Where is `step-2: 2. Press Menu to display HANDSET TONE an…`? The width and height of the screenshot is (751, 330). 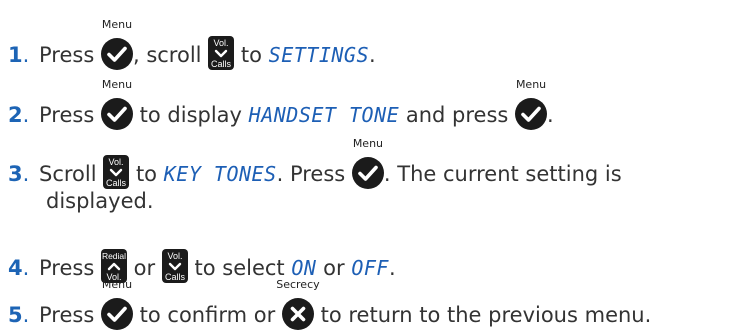 step-2: 2. Press Menu to display HANDSET TONE an… is located at coordinates (281, 104).